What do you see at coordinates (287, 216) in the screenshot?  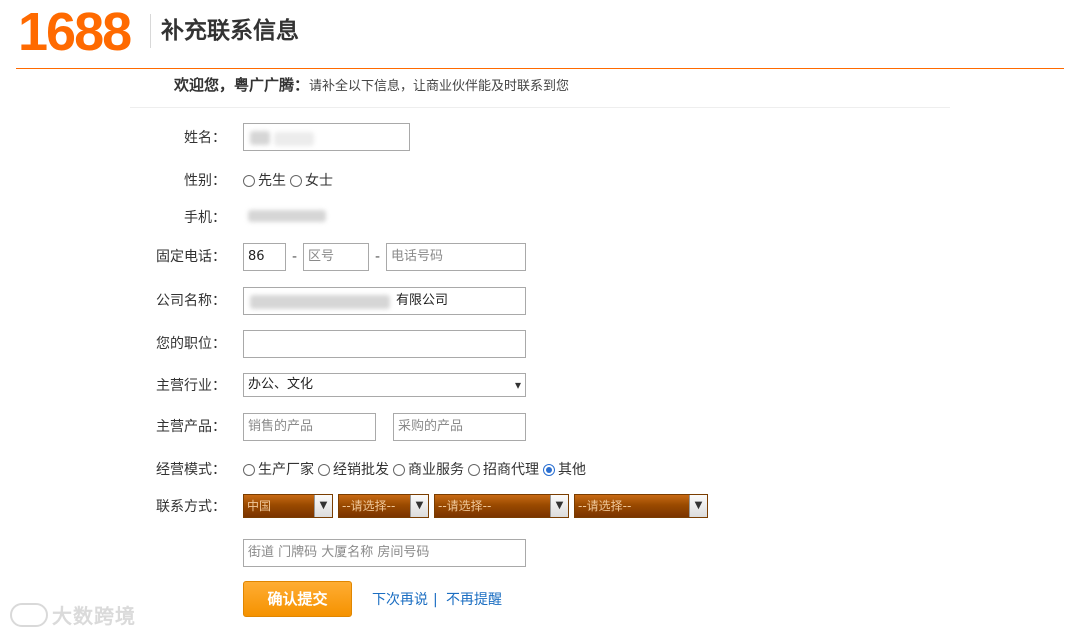 I see `mobile-redacted` at bounding box center [287, 216].